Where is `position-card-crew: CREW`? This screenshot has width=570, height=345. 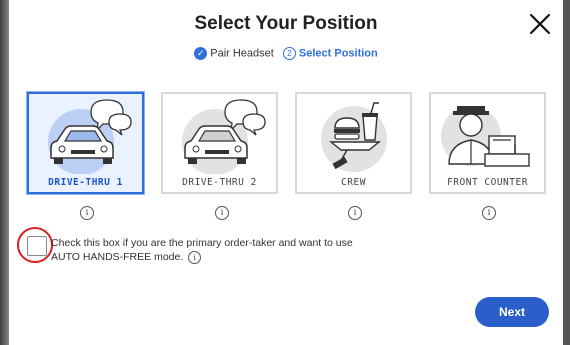 position-card-crew: CREW is located at coordinates (353, 143).